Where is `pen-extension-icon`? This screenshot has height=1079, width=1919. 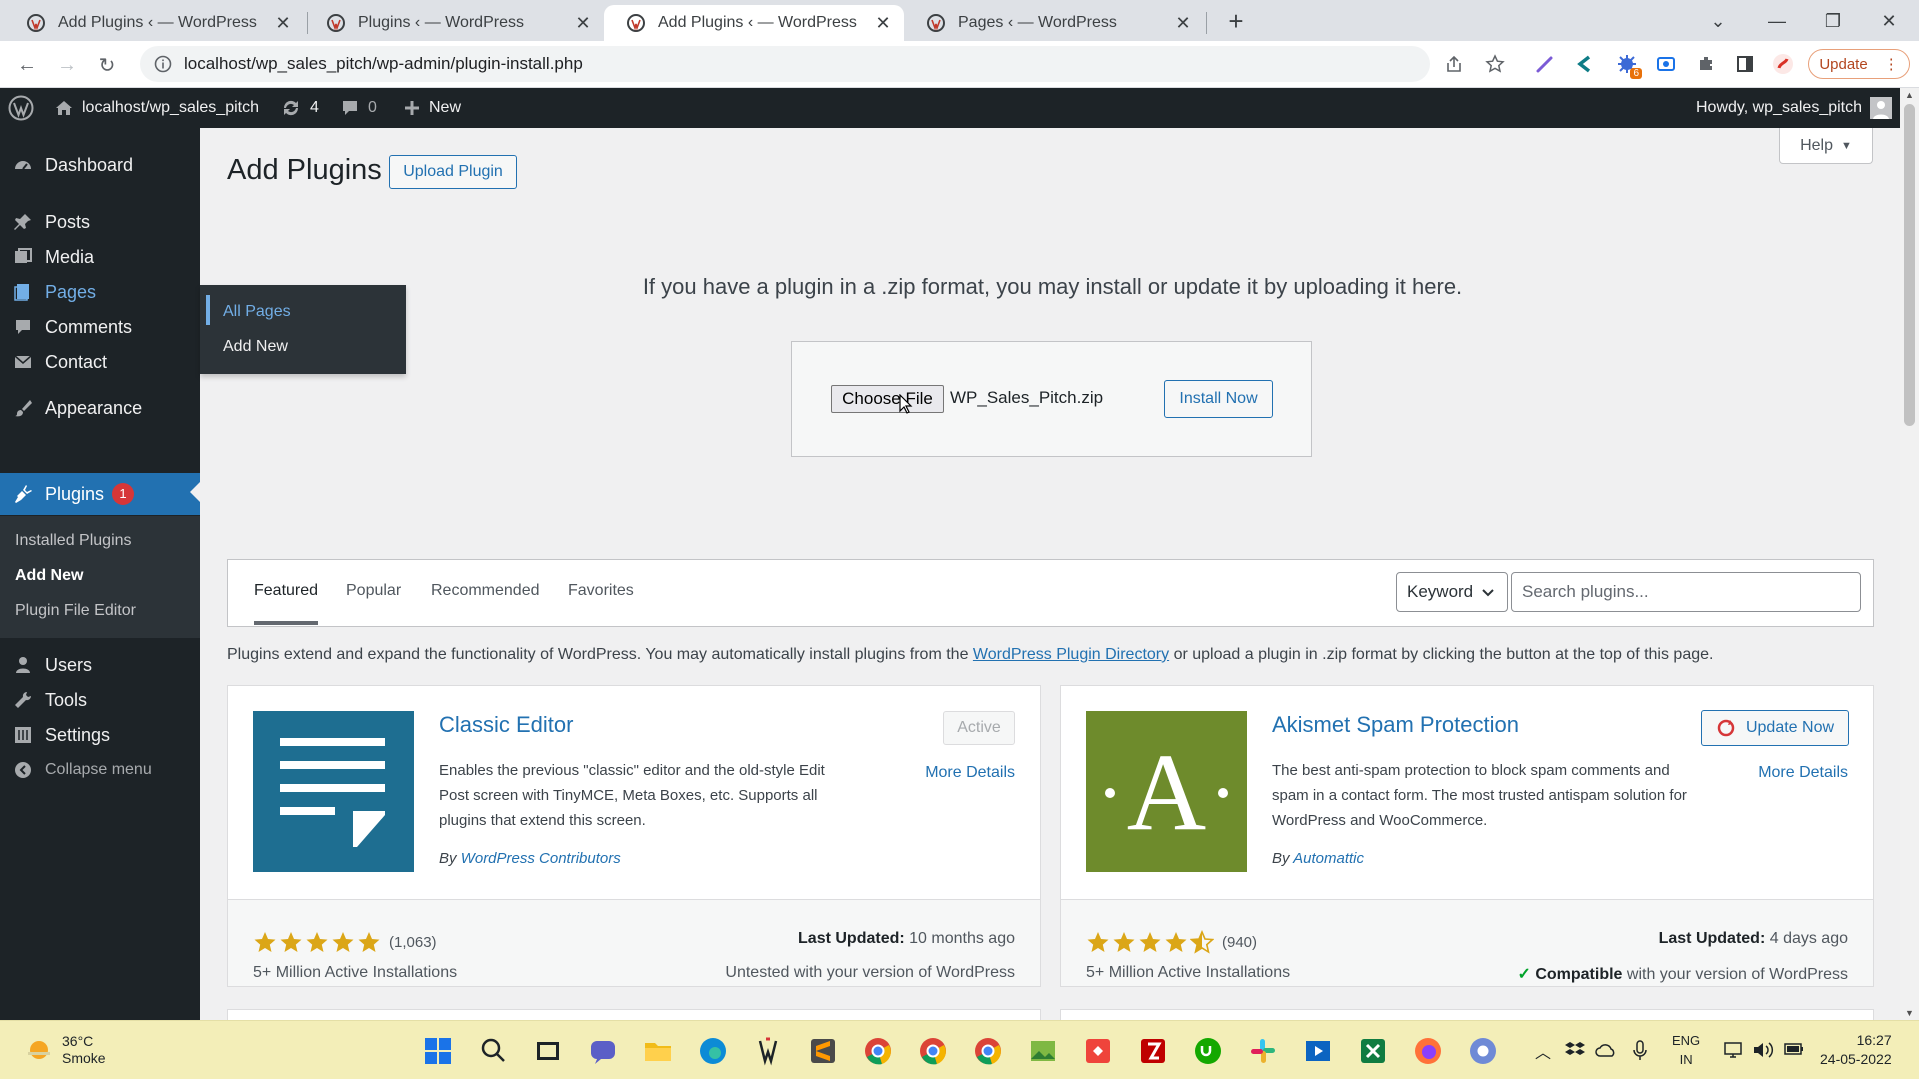 pen-extension-icon is located at coordinates (1545, 64).